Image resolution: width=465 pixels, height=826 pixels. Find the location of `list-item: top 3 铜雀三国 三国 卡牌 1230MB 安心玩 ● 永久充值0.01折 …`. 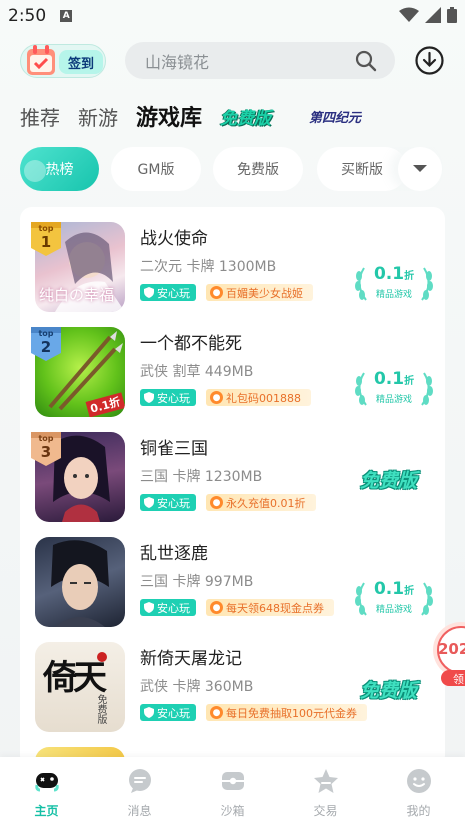

list-item: top 3 铜雀三国 三国 卡牌 1230MB 安心玩 ● 永久充值0.01折 … is located at coordinates (232, 484).